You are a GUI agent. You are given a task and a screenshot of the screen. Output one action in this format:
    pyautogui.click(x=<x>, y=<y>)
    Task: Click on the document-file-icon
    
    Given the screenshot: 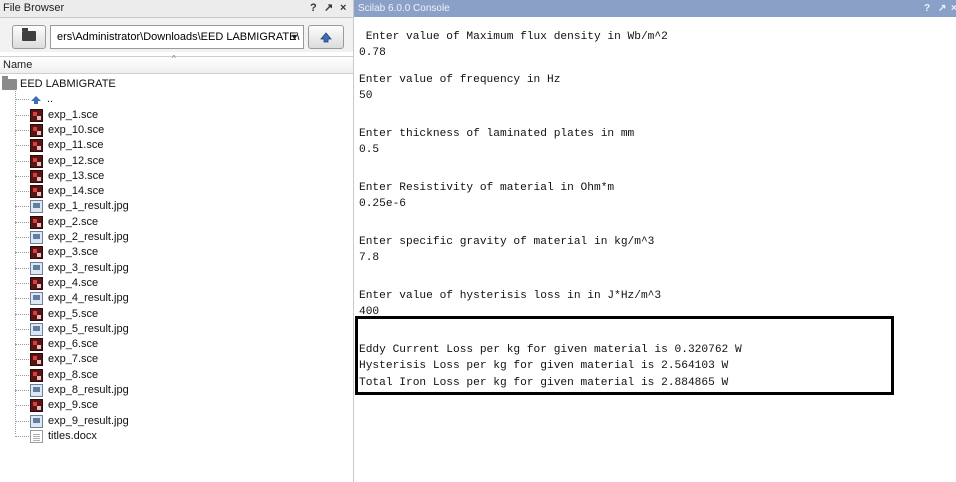 What is the action you would take?
    pyautogui.click(x=36, y=436)
    